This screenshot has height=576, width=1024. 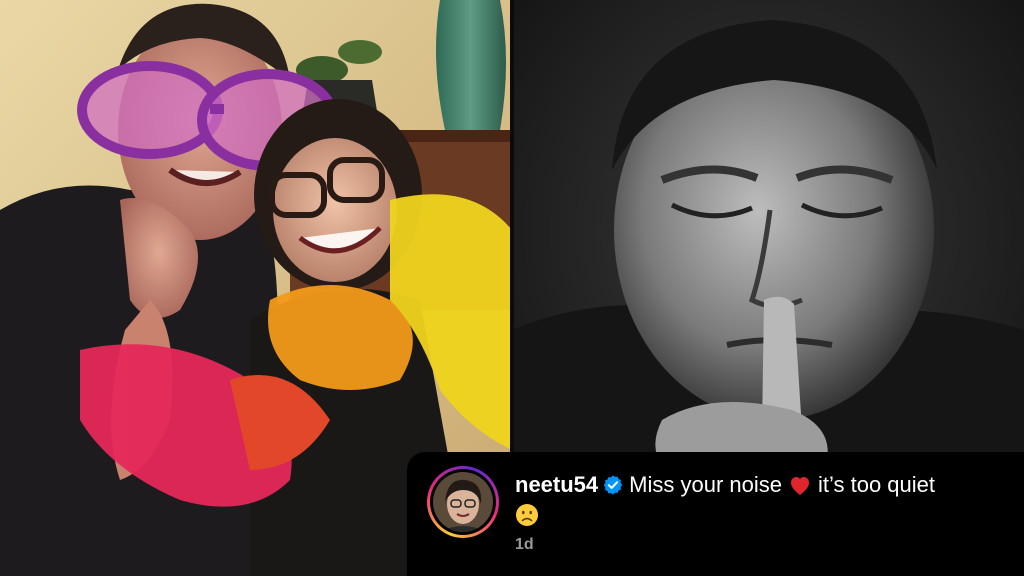 I want to click on slightly-frowning-face-emoji, so click(x=527, y=515).